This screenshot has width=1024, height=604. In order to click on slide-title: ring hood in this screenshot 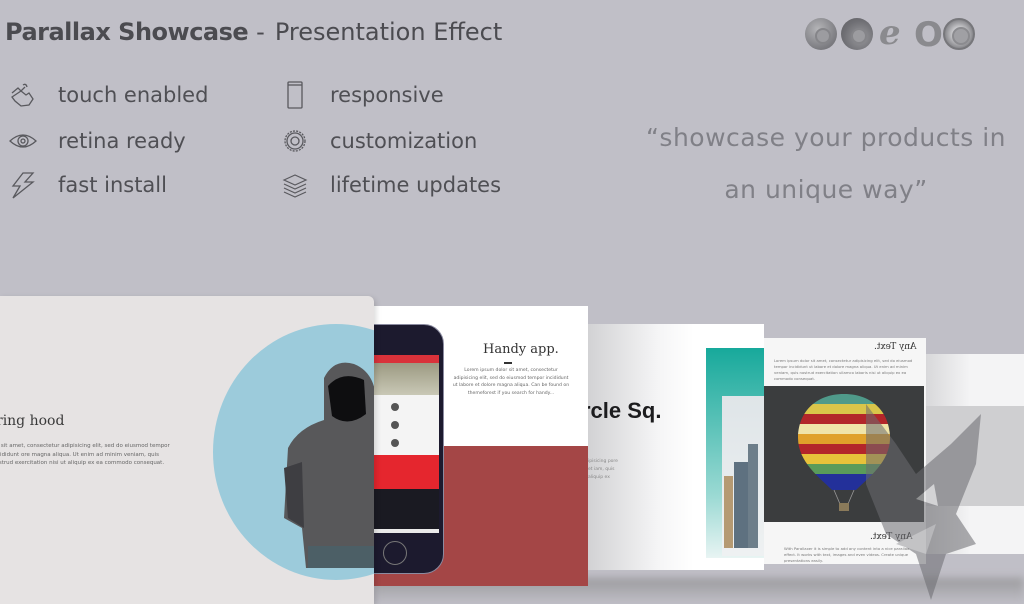, I will do `click(32, 421)`.